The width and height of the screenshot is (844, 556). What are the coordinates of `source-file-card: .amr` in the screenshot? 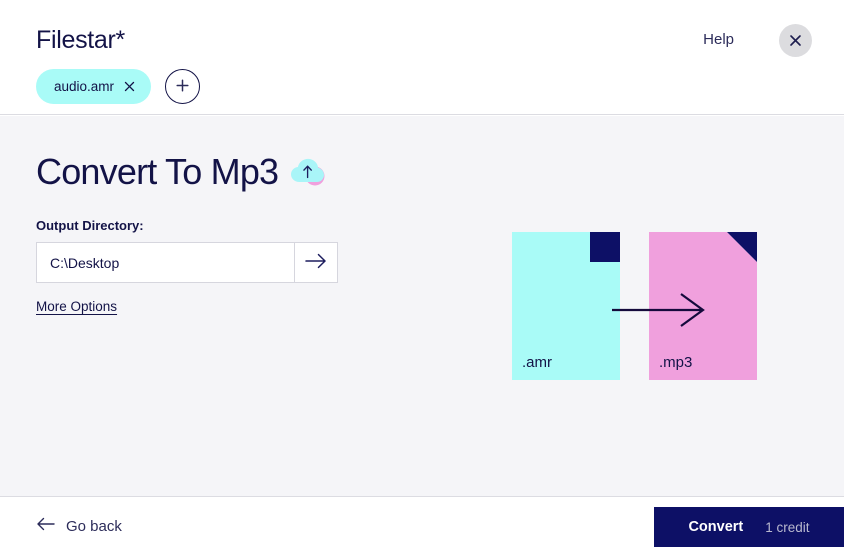 It's located at (566, 306).